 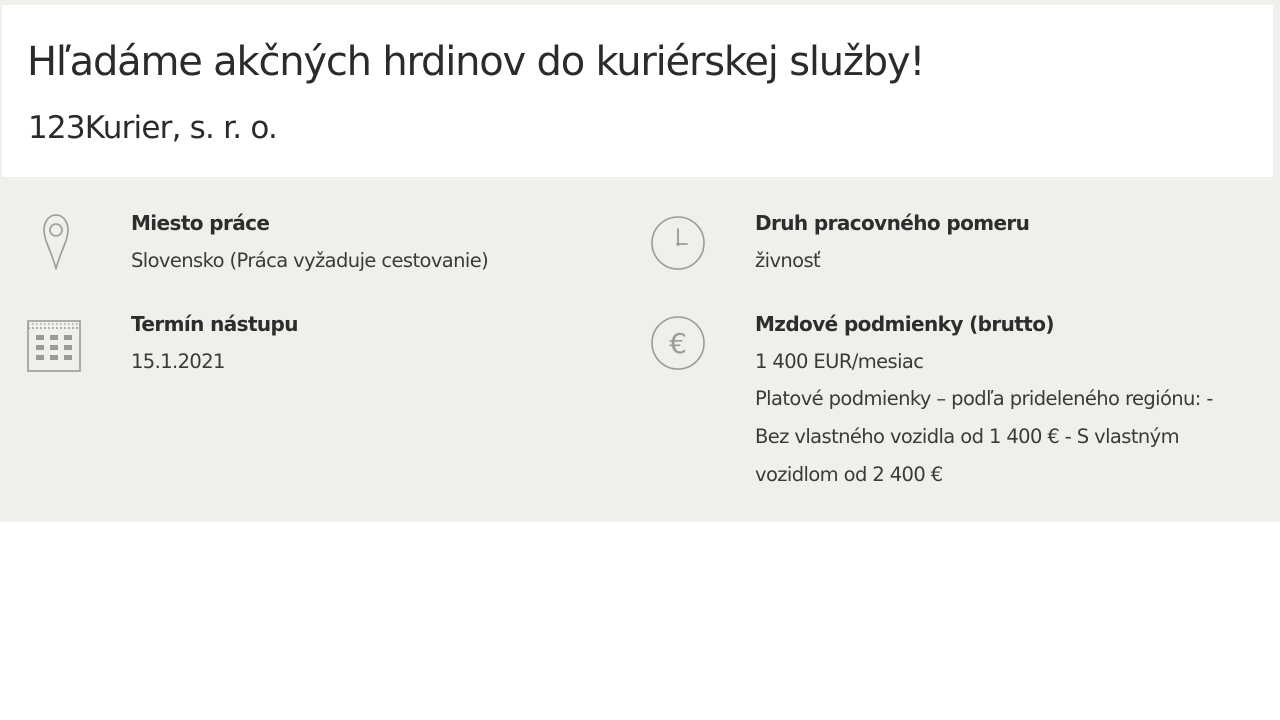 I want to click on employment-type-value: živnosť, so click(x=788, y=260).